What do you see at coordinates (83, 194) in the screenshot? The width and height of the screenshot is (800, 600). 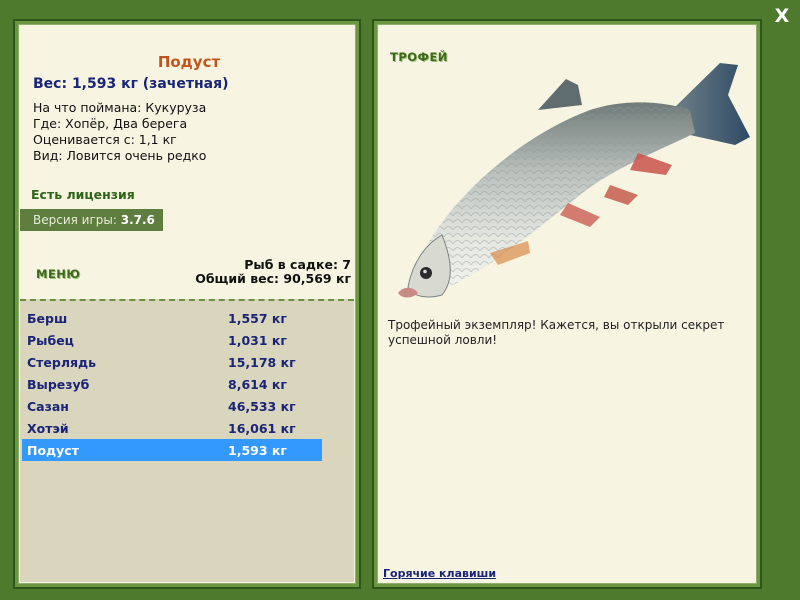 I see `license-status: Есть лицензия` at bounding box center [83, 194].